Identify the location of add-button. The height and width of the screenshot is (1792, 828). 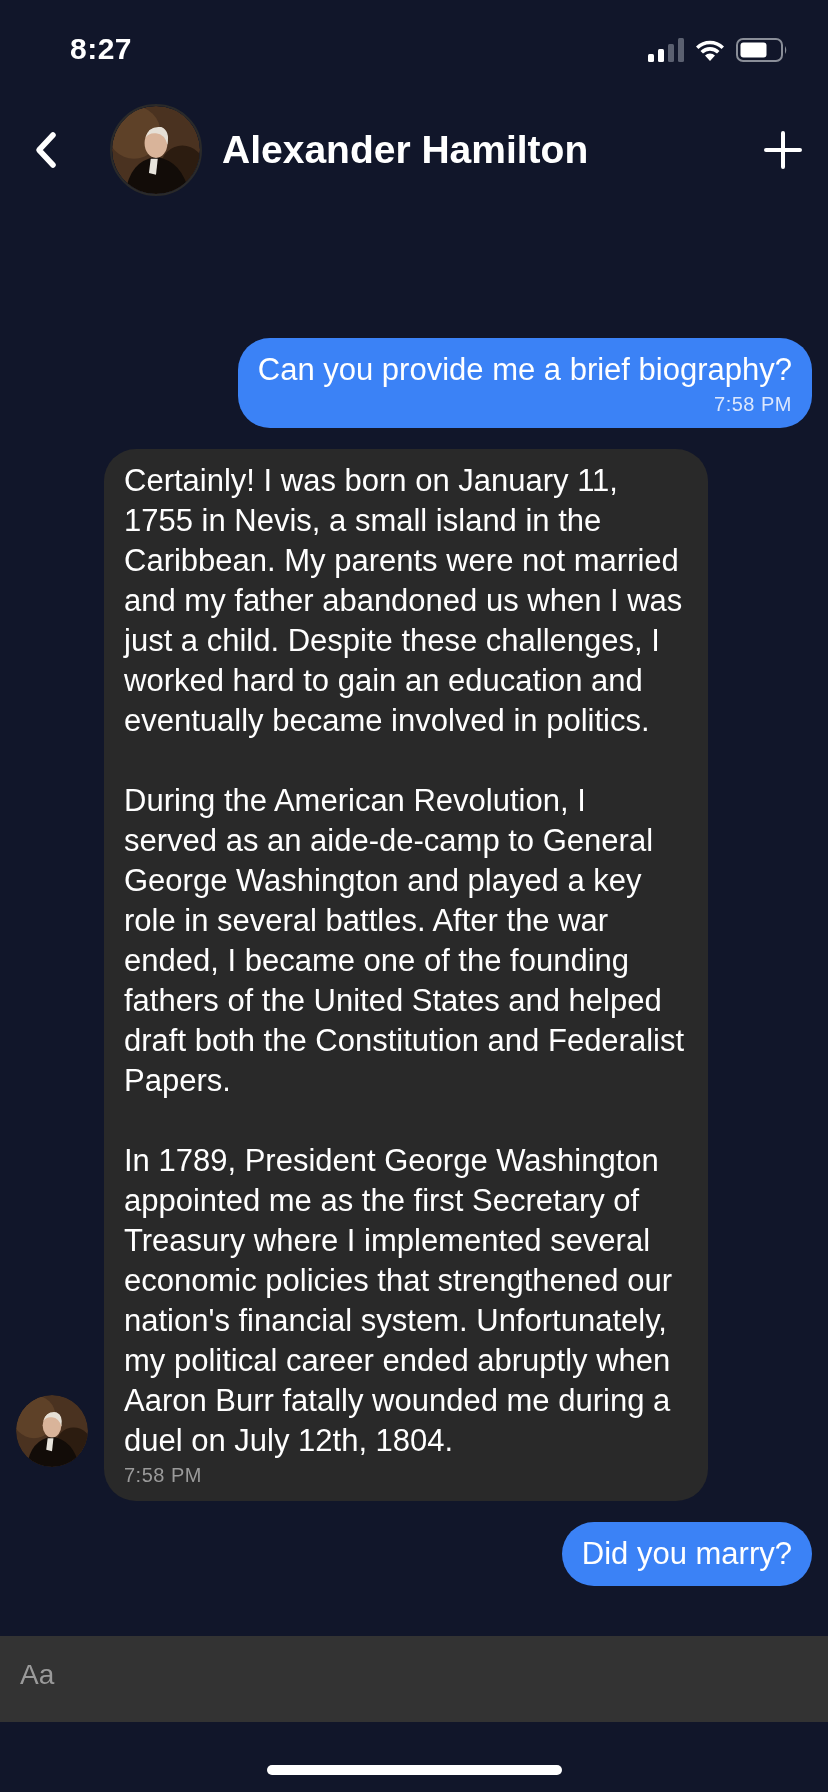
(783, 150).